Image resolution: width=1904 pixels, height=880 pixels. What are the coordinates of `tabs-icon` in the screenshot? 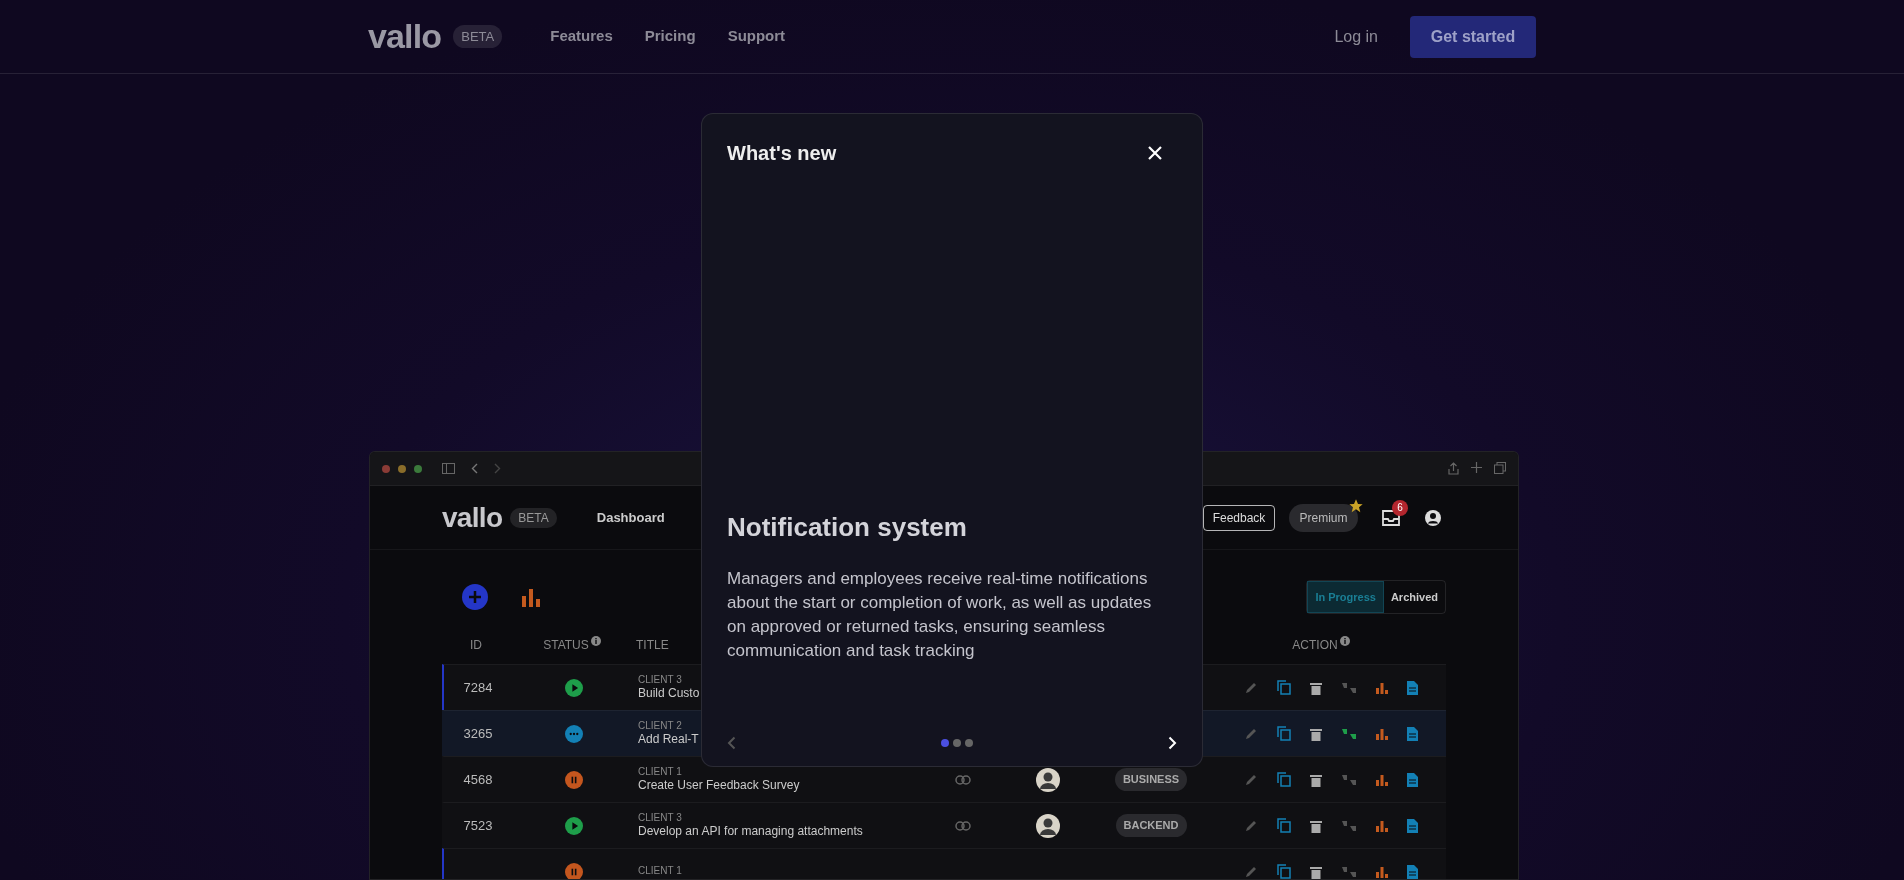 It's located at (1500, 468).